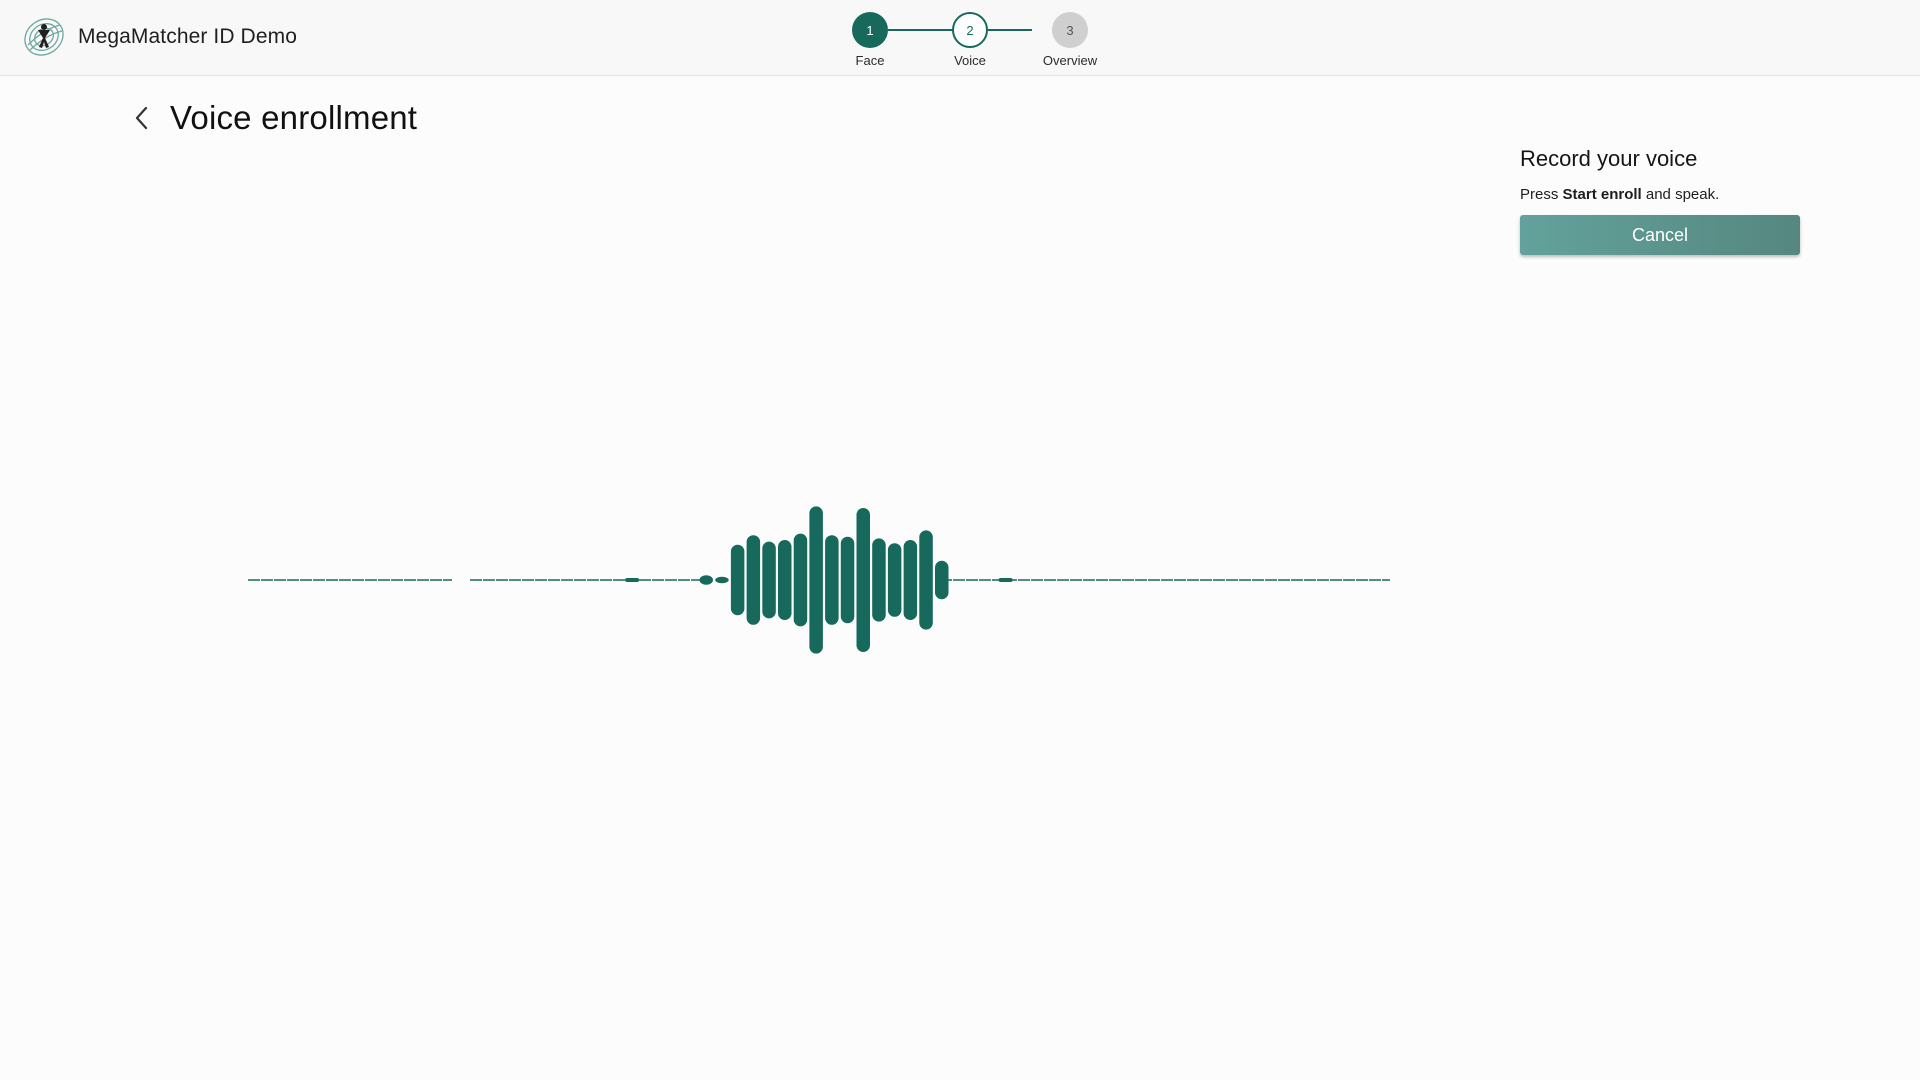  What do you see at coordinates (1602, 194) in the screenshot?
I see `instruction-emphasis: Start enroll` at bounding box center [1602, 194].